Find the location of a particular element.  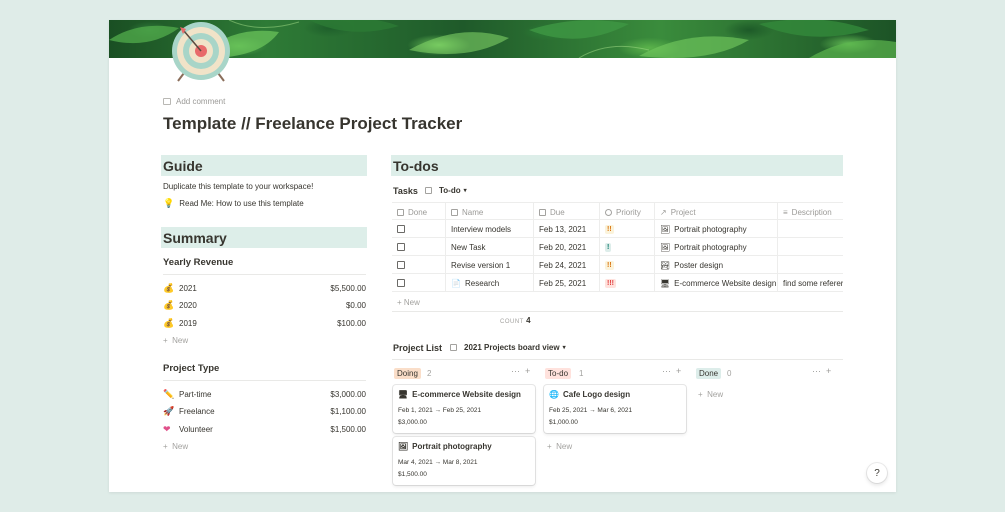

board-icon is located at coordinates (453, 347).